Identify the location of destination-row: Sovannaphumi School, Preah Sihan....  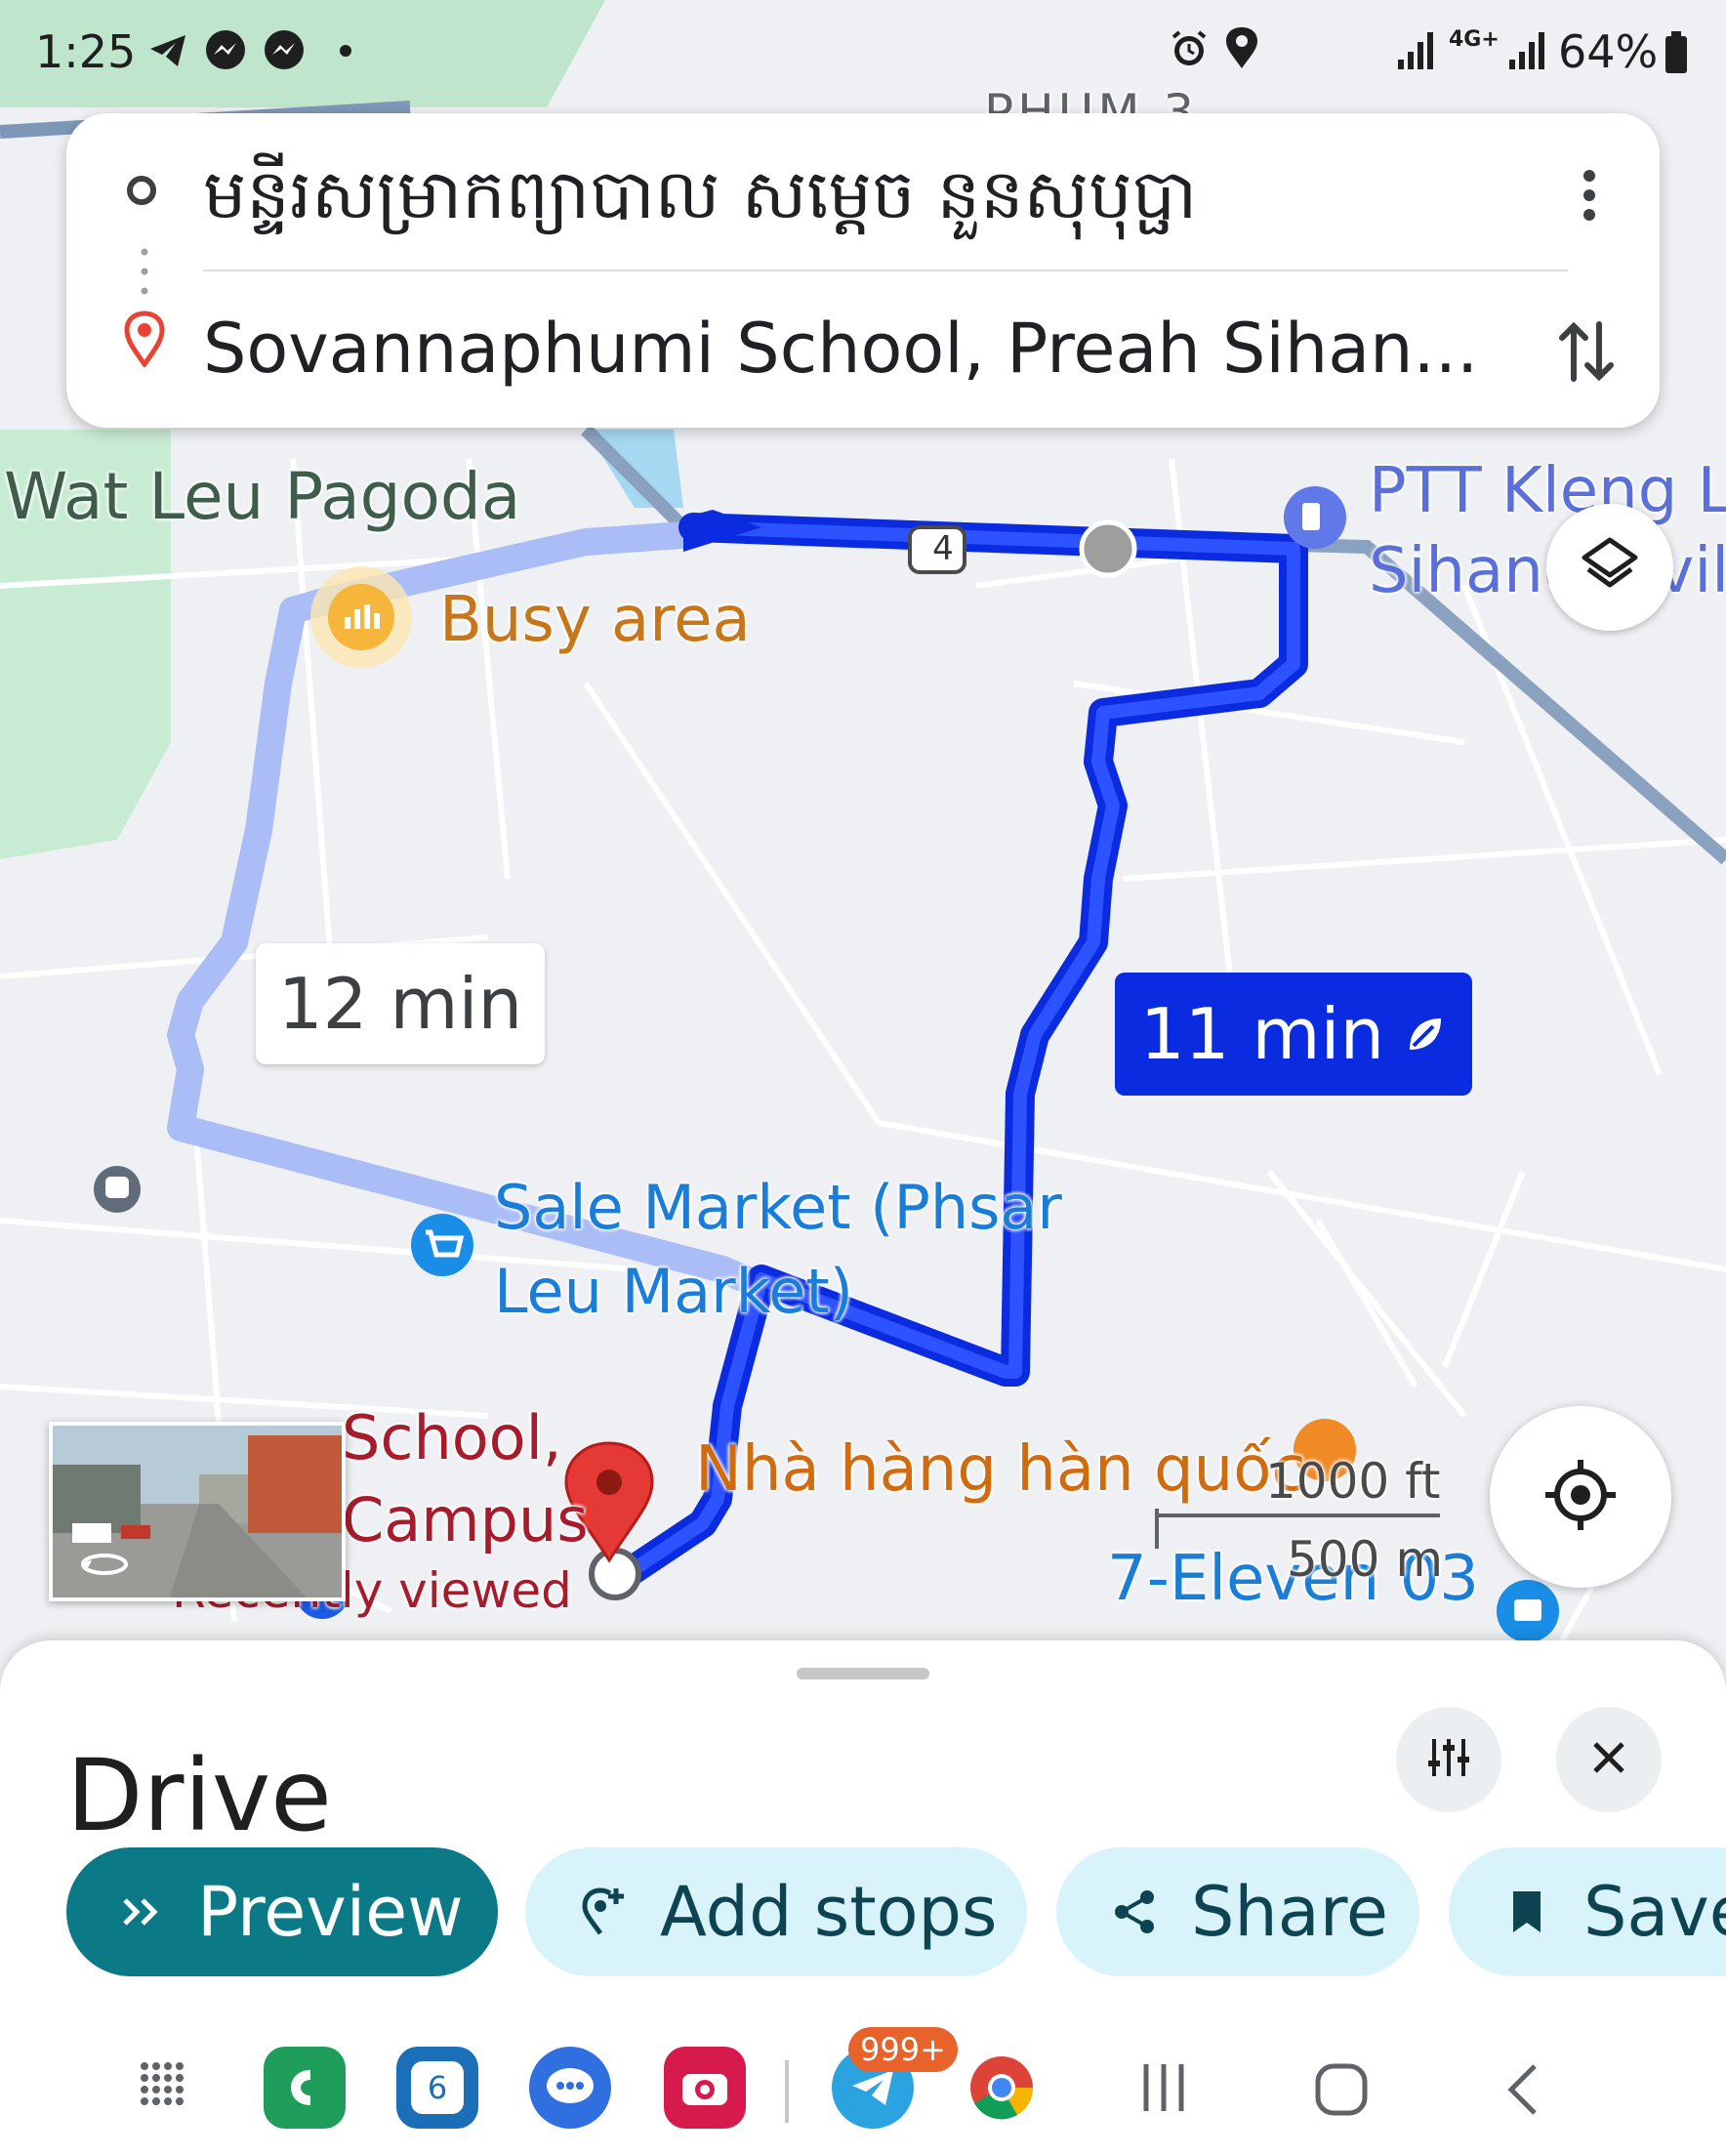
(863, 349).